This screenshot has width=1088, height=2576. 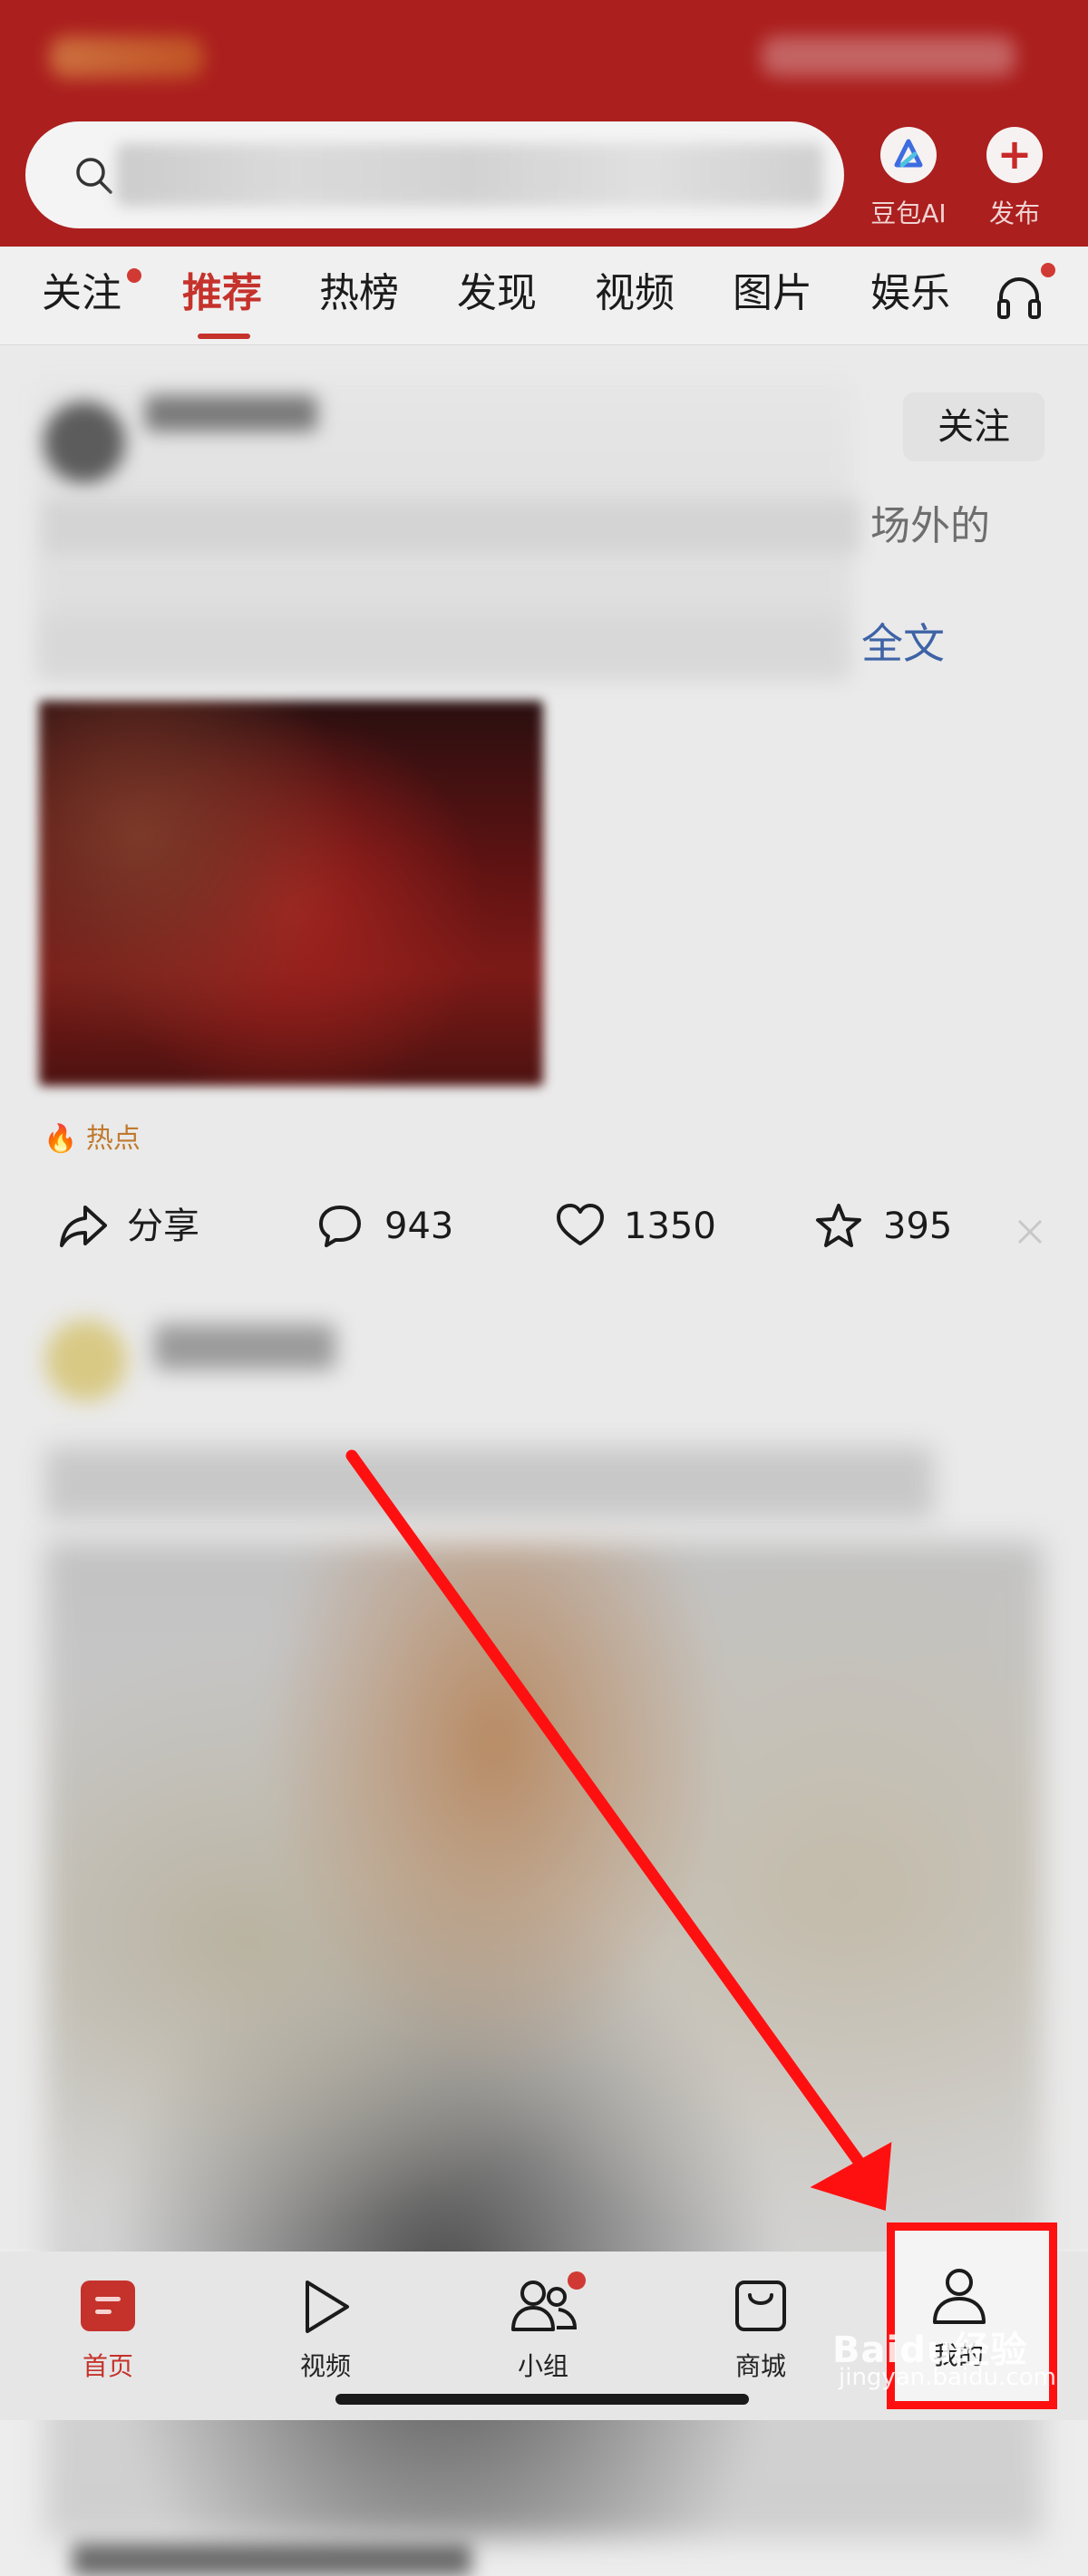 What do you see at coordinates (1029, 1231) in the screenshot?
I see `close-icon` at bounding box center [1029, 1231].